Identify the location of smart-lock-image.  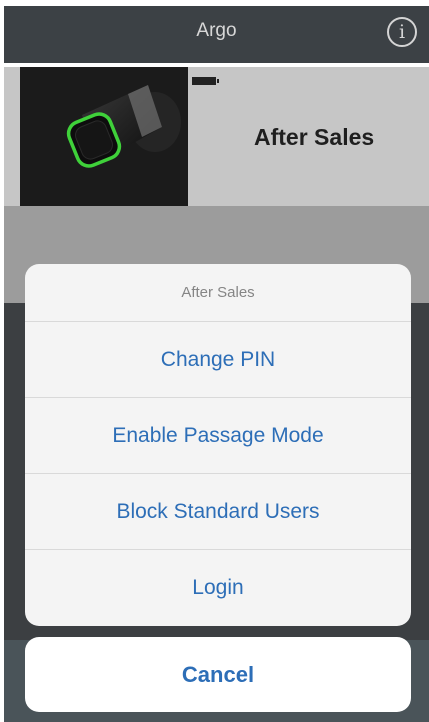
(104, 136).